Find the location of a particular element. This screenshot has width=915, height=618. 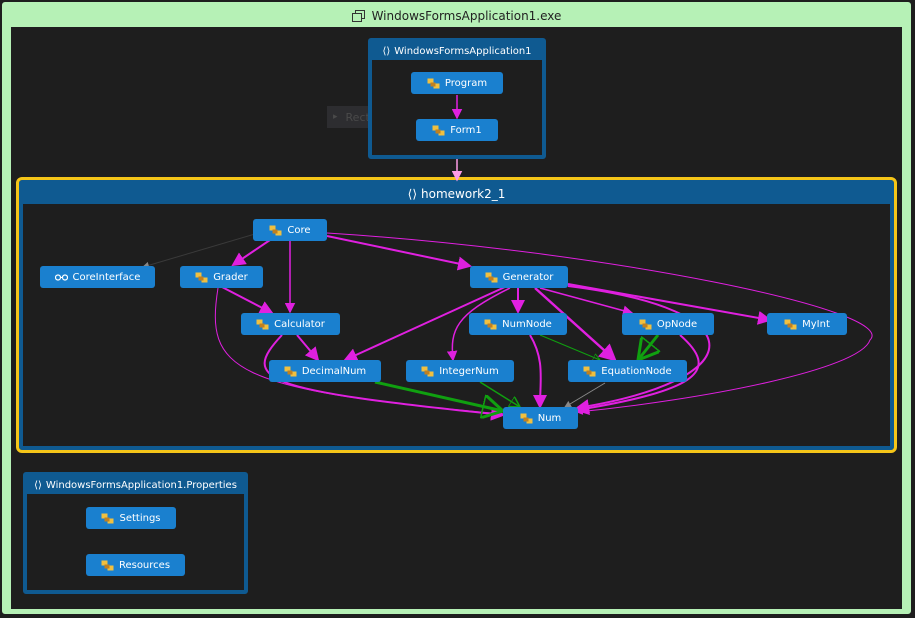

node-myint: MyInt is located at coordinates (807, 324).